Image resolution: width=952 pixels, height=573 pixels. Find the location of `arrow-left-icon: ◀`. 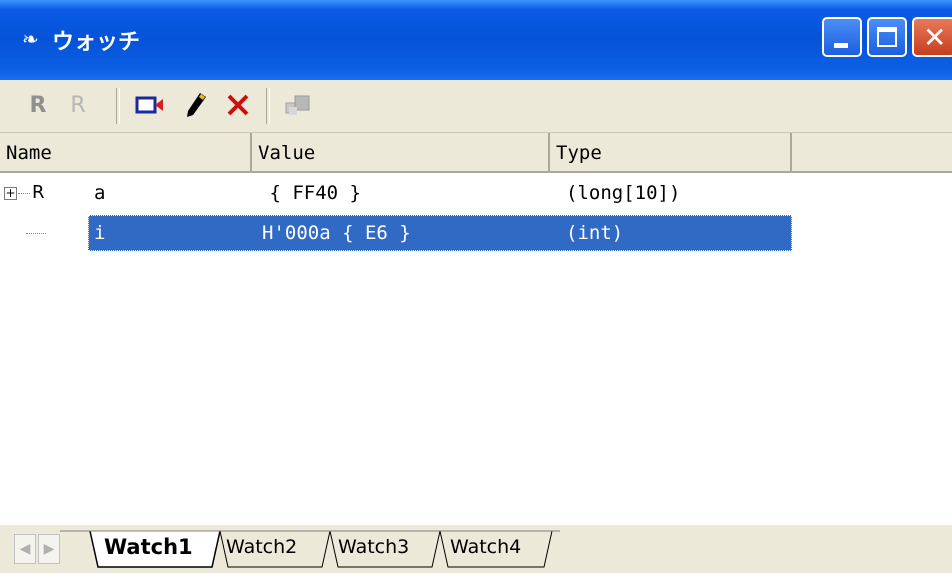

arrow-left-icon: ◀ is located at coordinates (25, 549).